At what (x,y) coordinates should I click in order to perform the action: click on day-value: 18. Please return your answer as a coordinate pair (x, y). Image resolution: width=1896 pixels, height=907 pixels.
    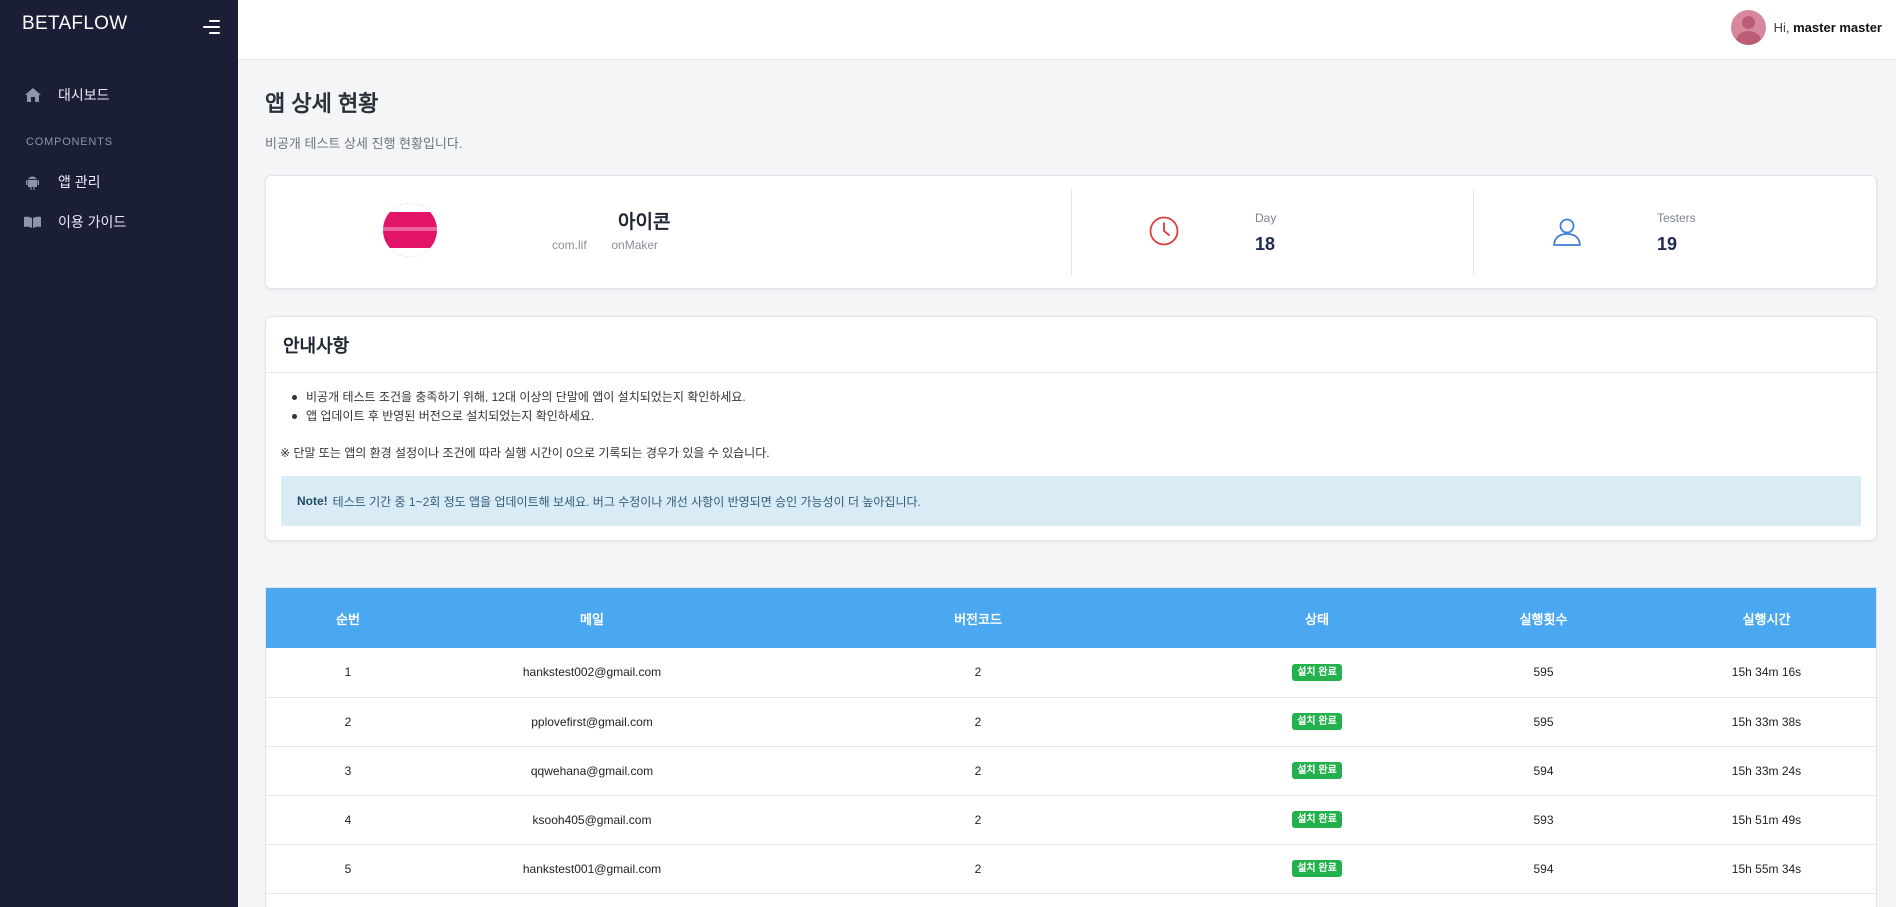
    Looking at the image, I should click on (1265, 244).